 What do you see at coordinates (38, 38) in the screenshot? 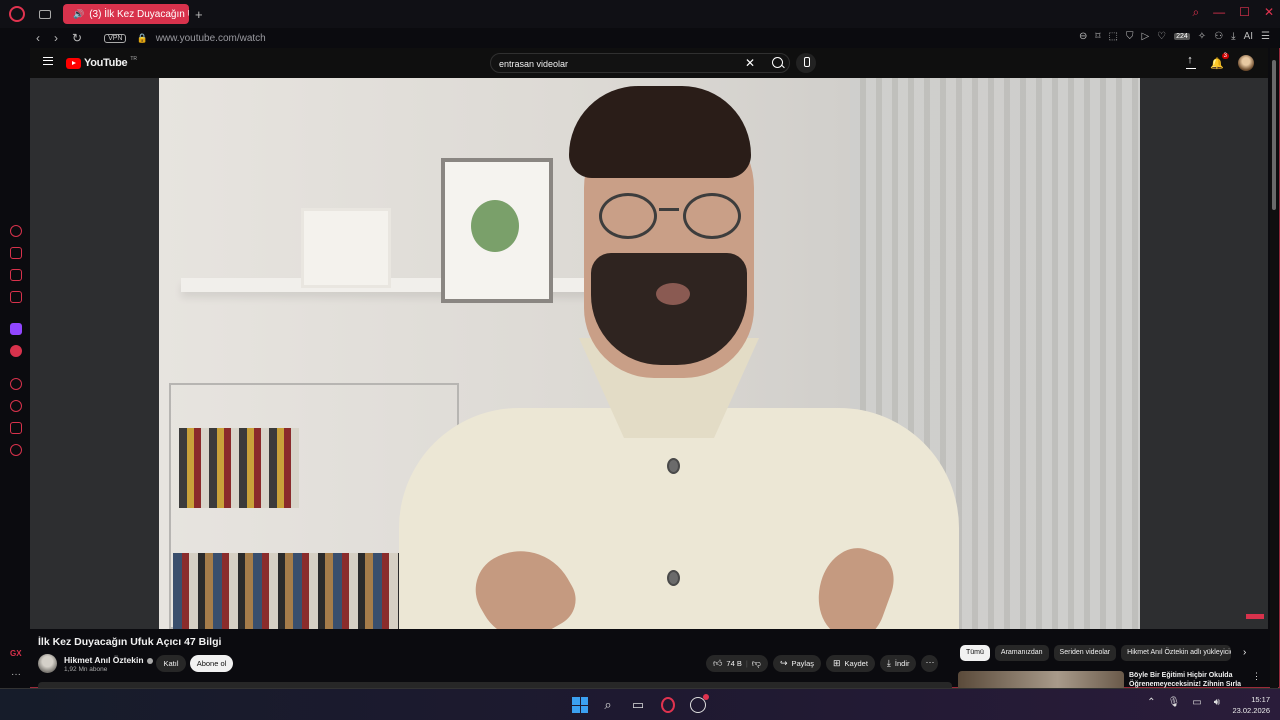
I see `back-icon: ‹` at bounding box center [38, 38].